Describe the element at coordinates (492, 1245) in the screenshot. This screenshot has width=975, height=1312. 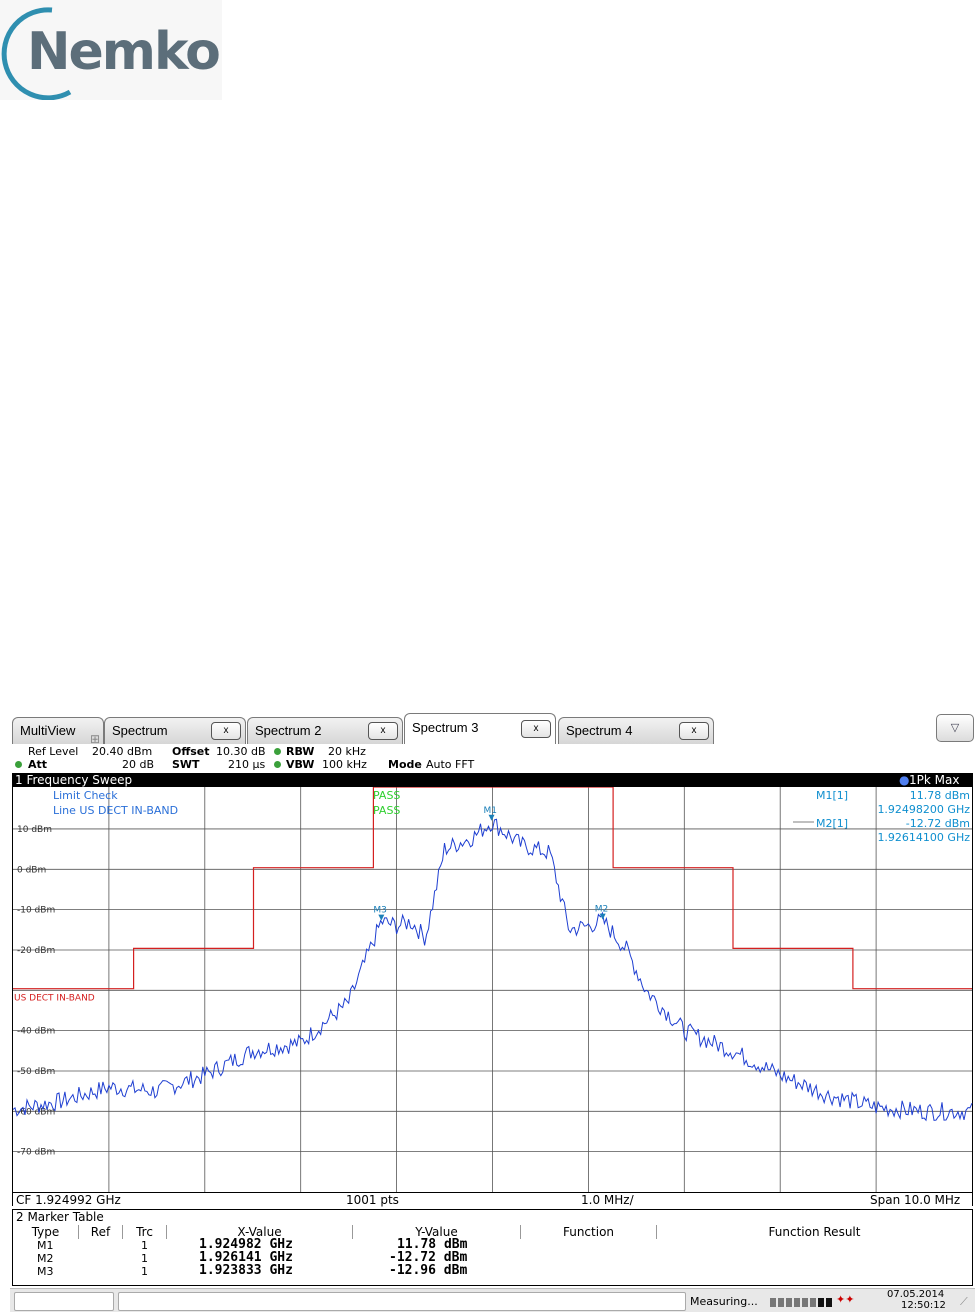
I see `table-row: M1 1 1.924982 GHz 11.78 dBm` at that location.